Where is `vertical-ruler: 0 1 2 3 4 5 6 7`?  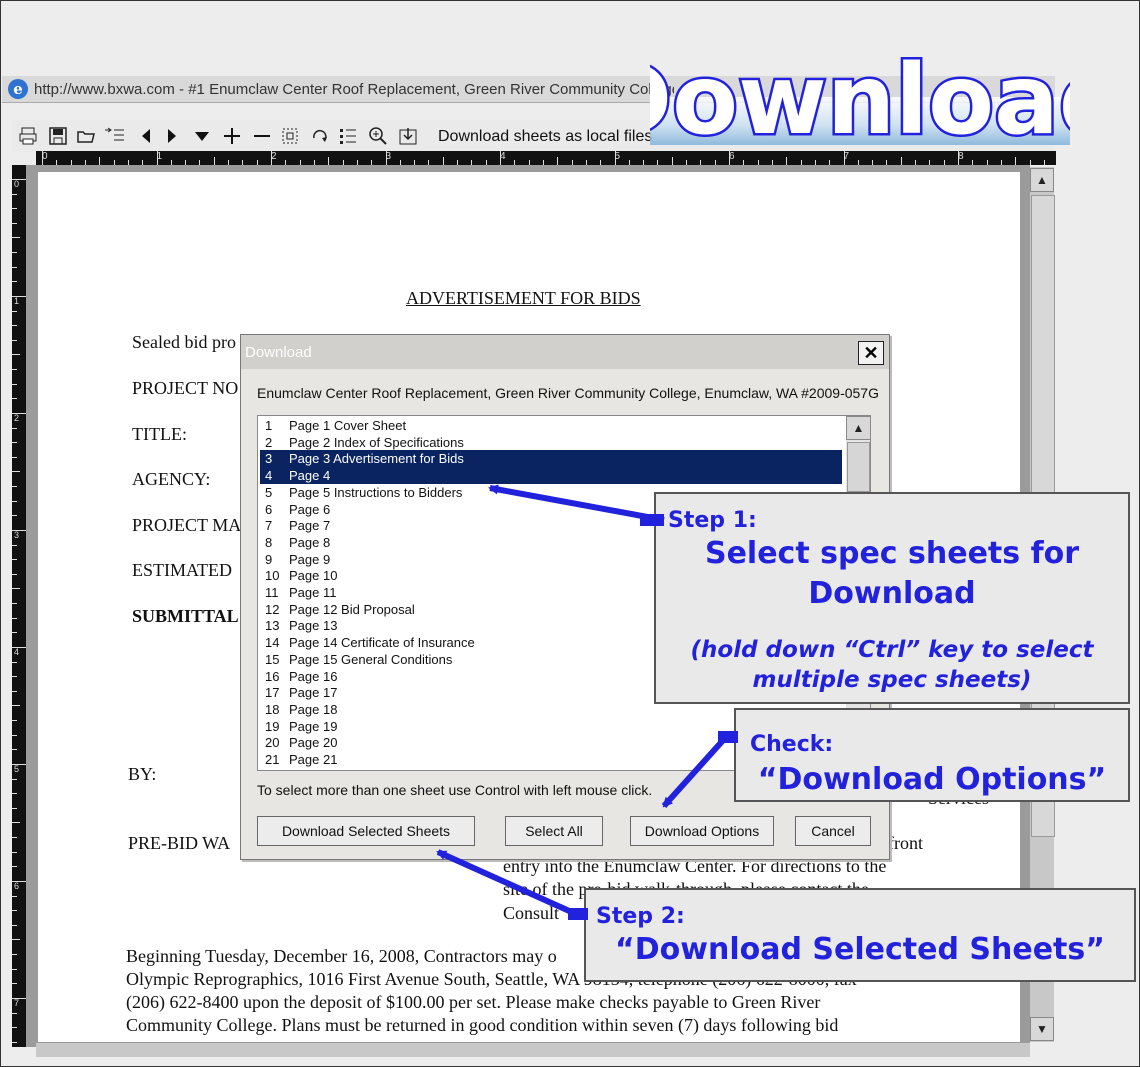 vertical-ruler: 0 1 2 3 4 5 6 7 is located at coordinates (19, 606).